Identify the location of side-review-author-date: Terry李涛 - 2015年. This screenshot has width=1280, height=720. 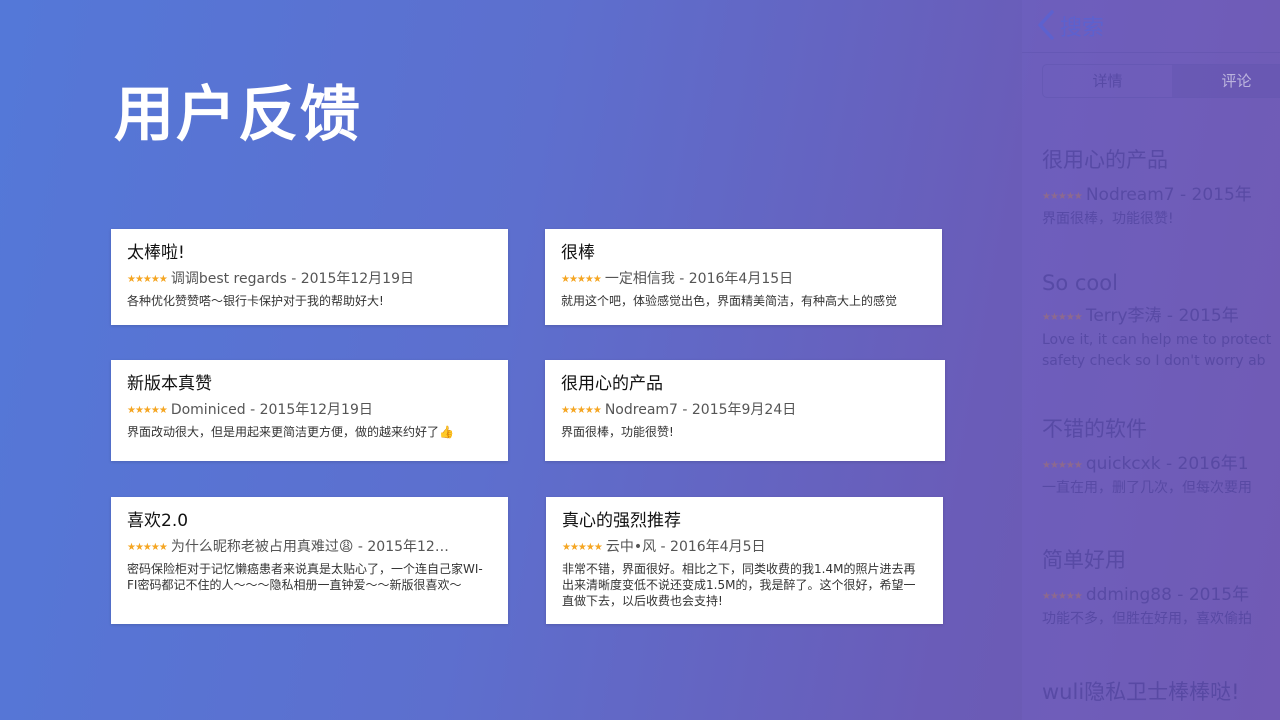
(1162, 316).